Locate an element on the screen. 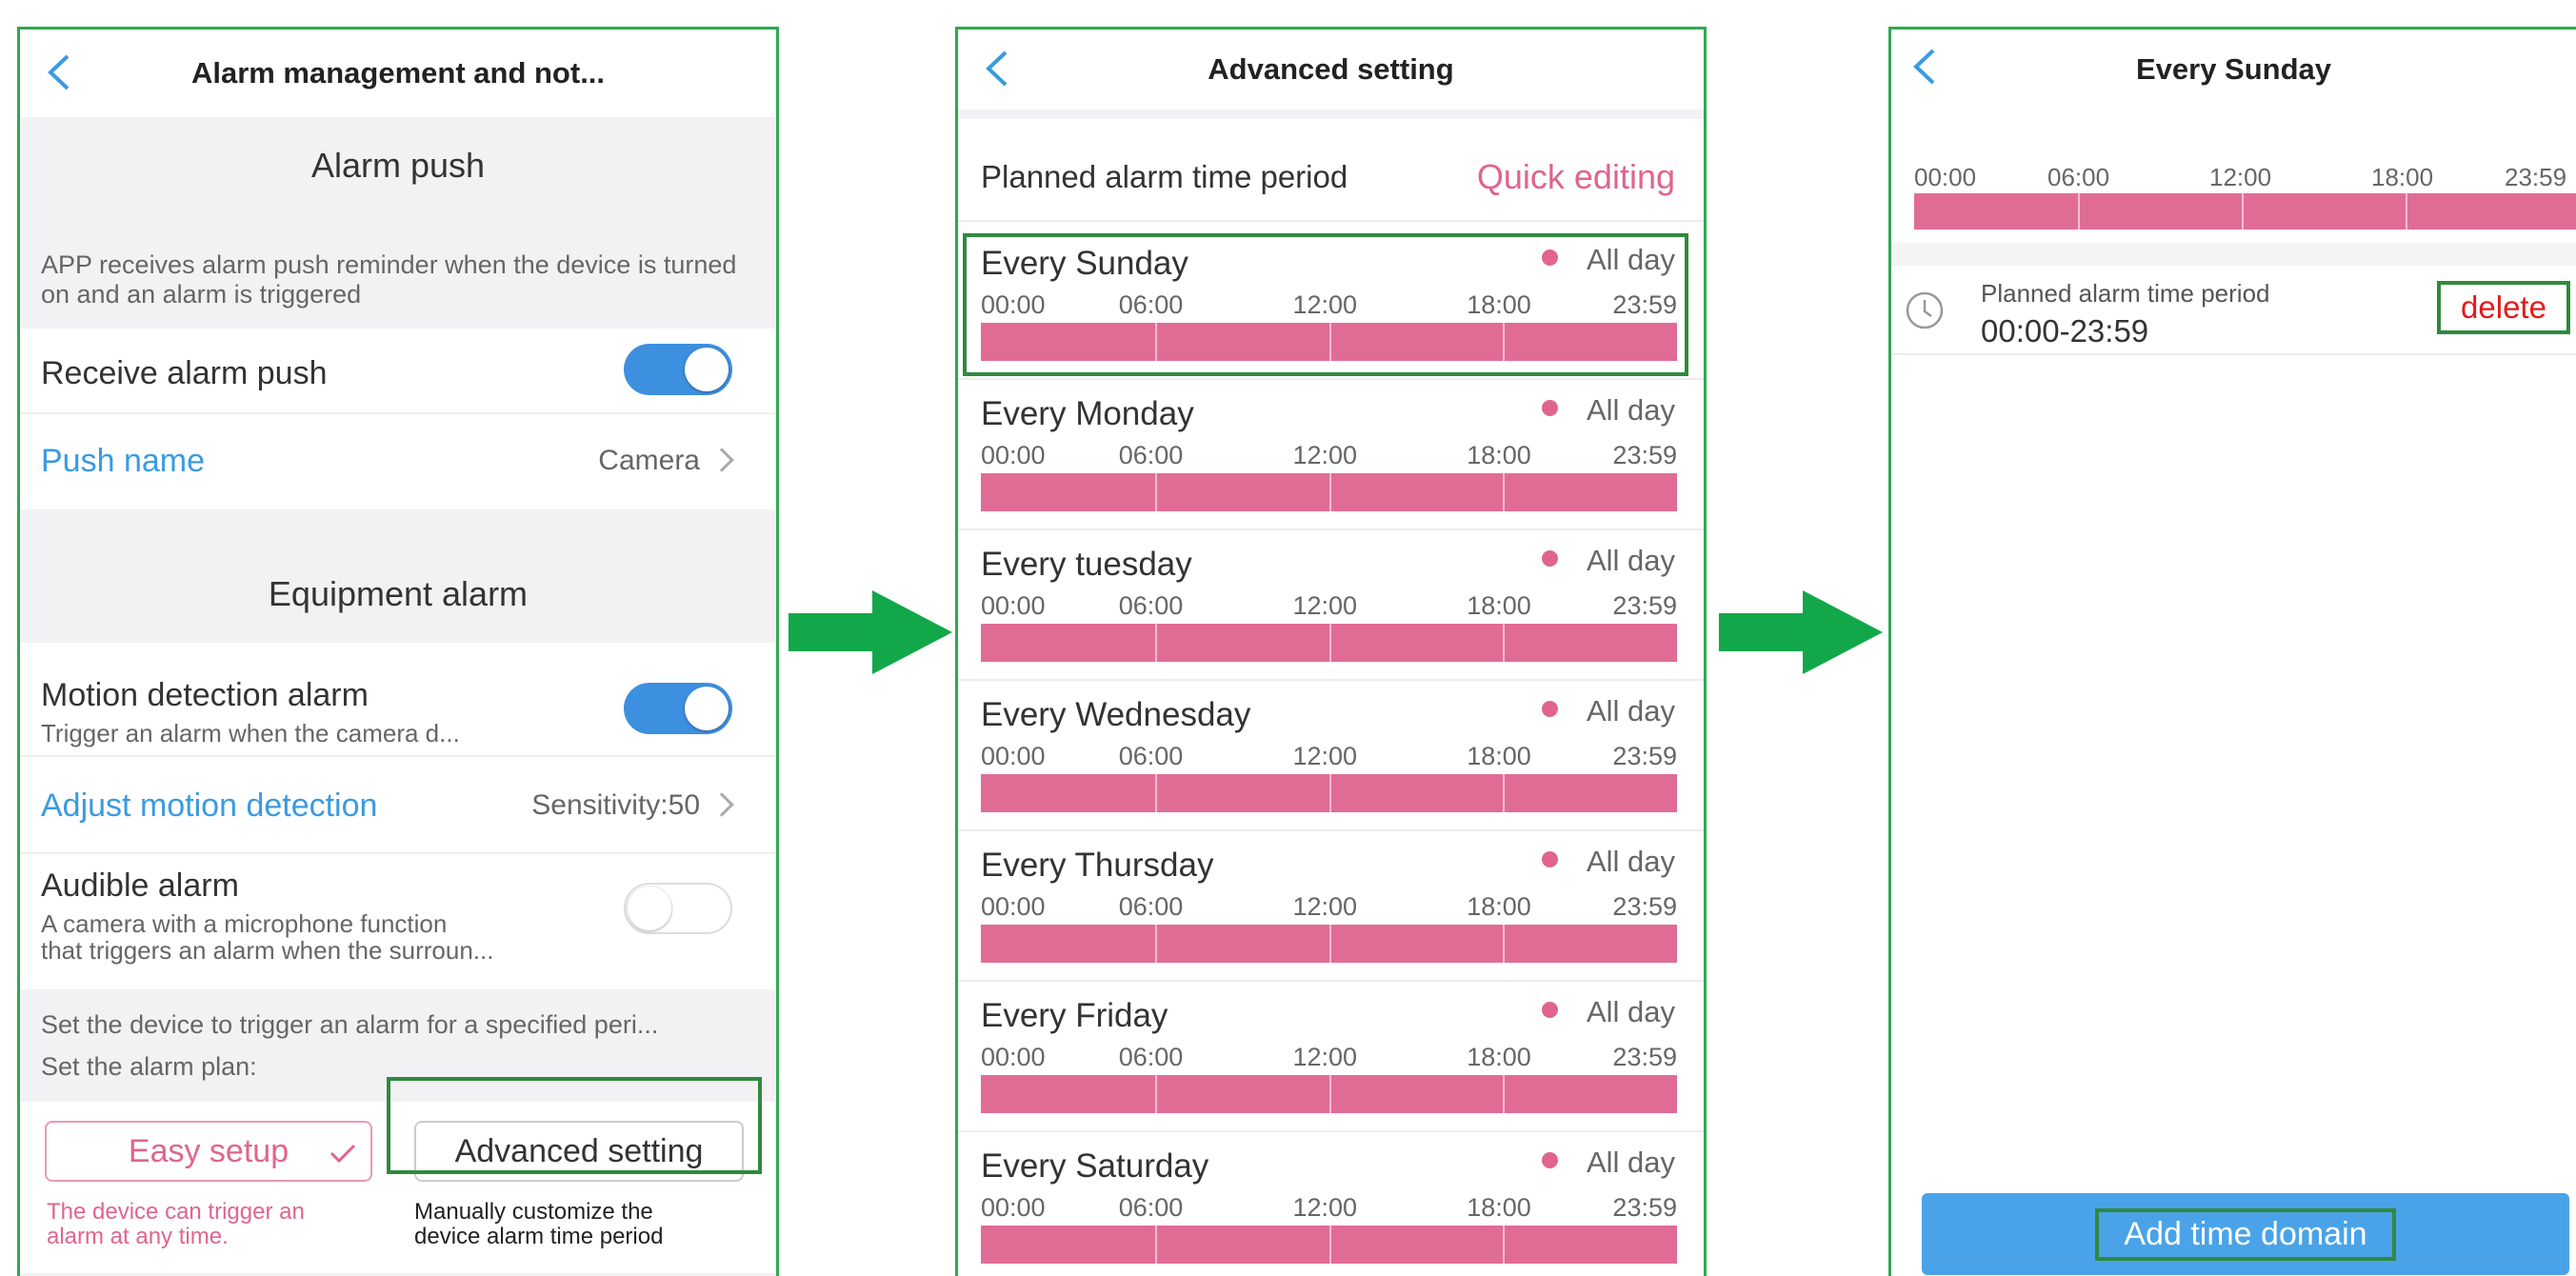  quick-editing-link: Quick editing is located at coordinates (1576, 177).